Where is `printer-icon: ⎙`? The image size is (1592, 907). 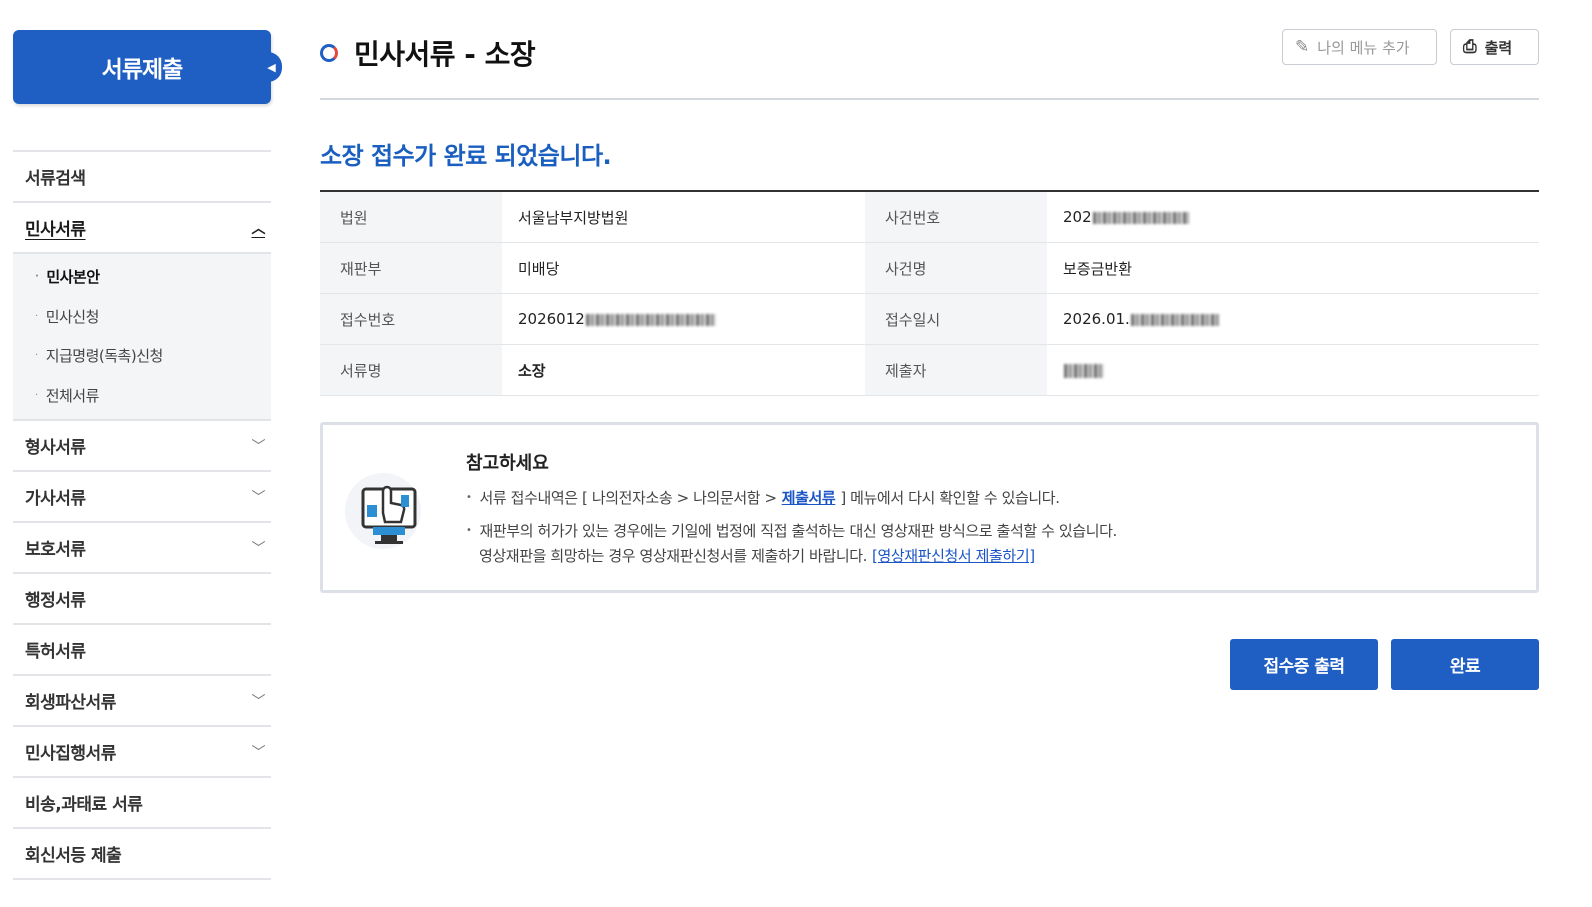
printer-icon: ⎙ is located at coordinates (1470, 47).